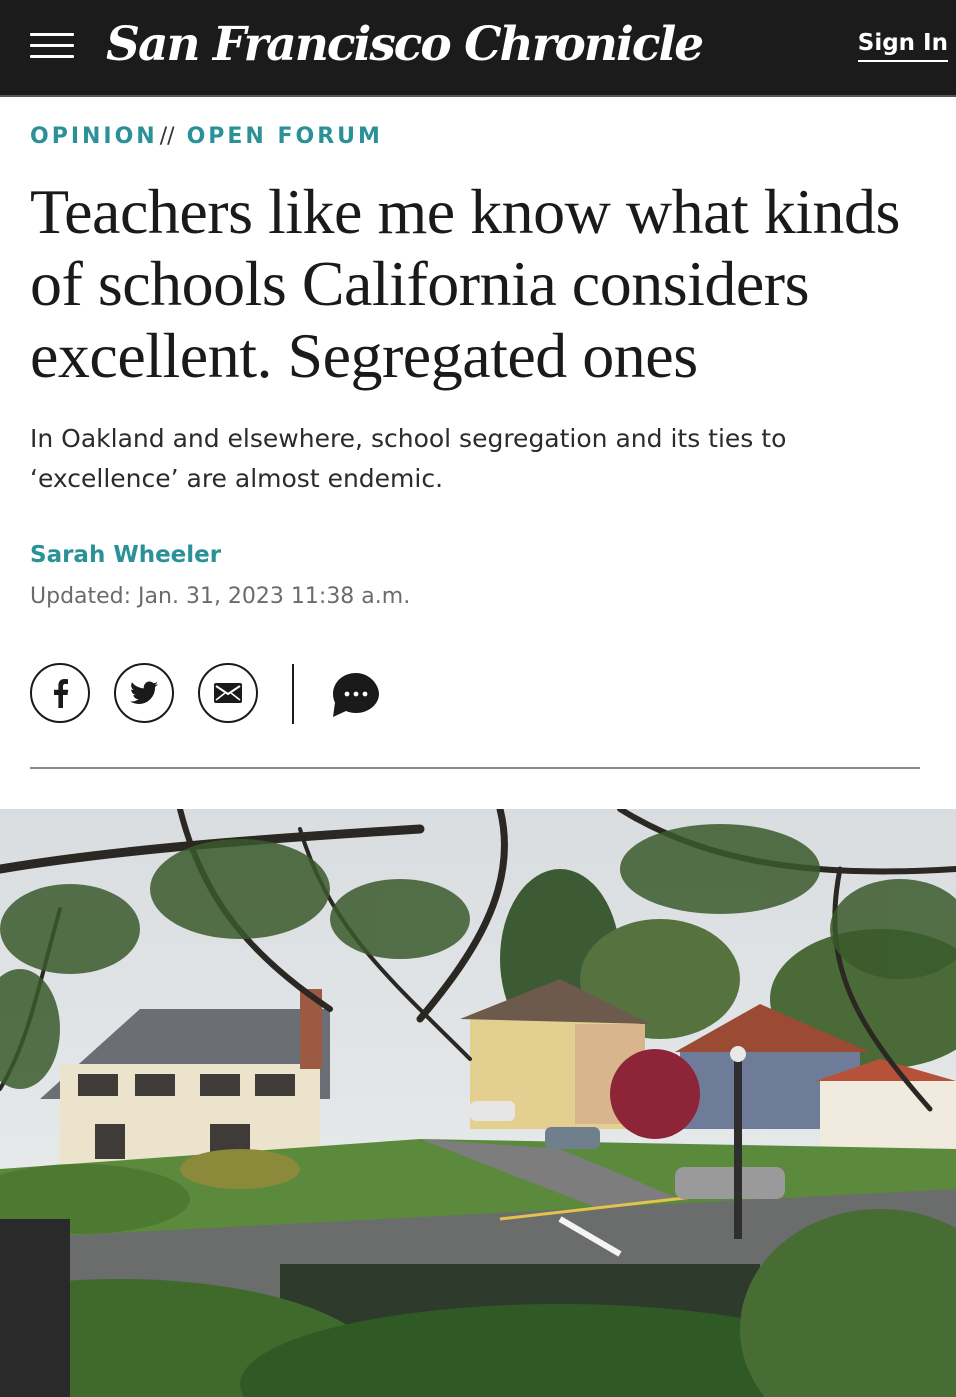 The width and height of the screenshot is (956, 1397). I want to click on site-logo: San Francisco Chronicle, so click(405, 45).